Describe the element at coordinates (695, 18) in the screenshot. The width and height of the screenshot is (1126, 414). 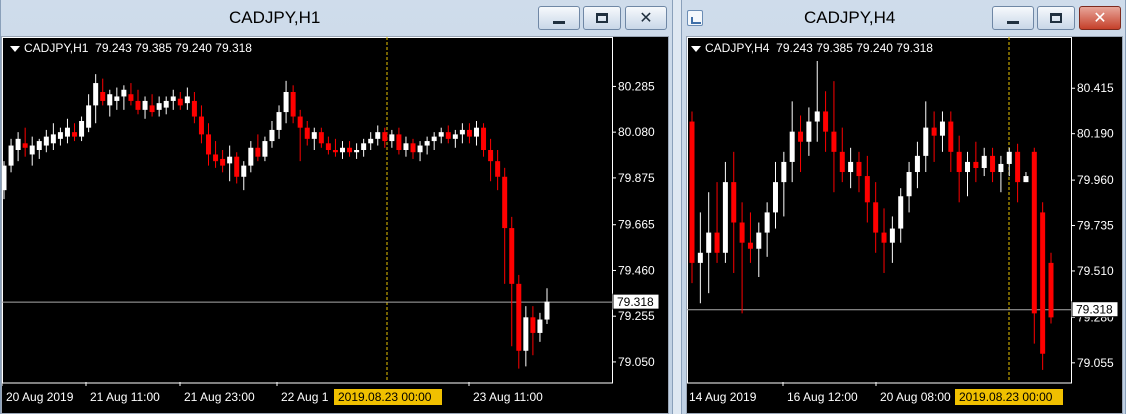
I see `chart-window-icon` at that location.